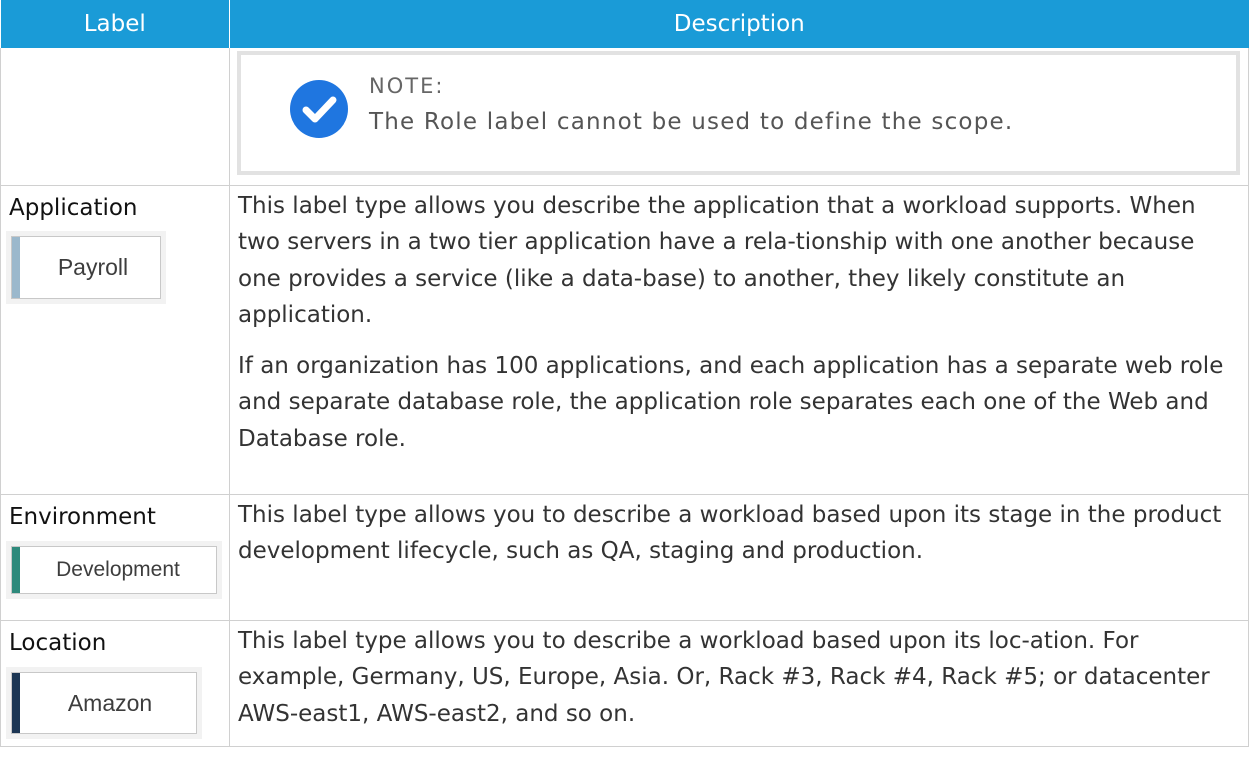  I want to click on label-tag-development: Development, so click(114, 569).